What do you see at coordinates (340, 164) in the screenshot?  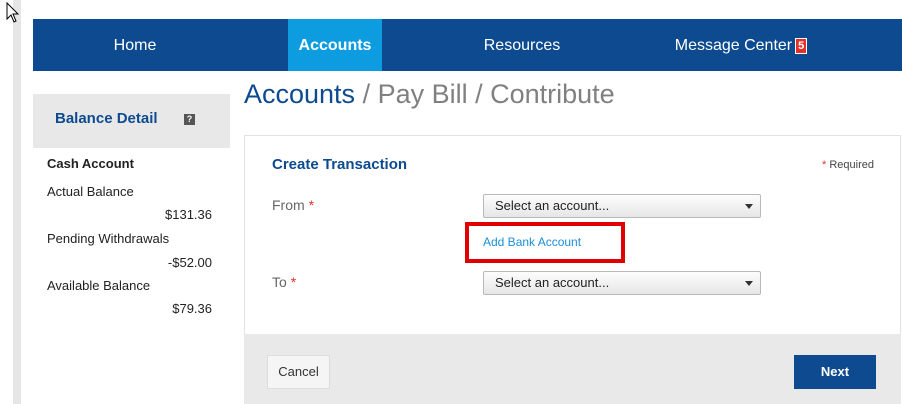 I see `create-transaction-title: Create Transaction` at bounding box center [340, 164].